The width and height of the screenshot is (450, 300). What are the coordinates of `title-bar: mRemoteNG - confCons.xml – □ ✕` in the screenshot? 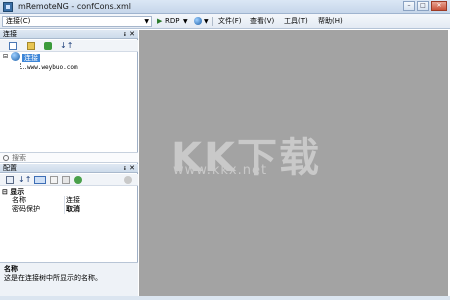 It's located at (225, 7).